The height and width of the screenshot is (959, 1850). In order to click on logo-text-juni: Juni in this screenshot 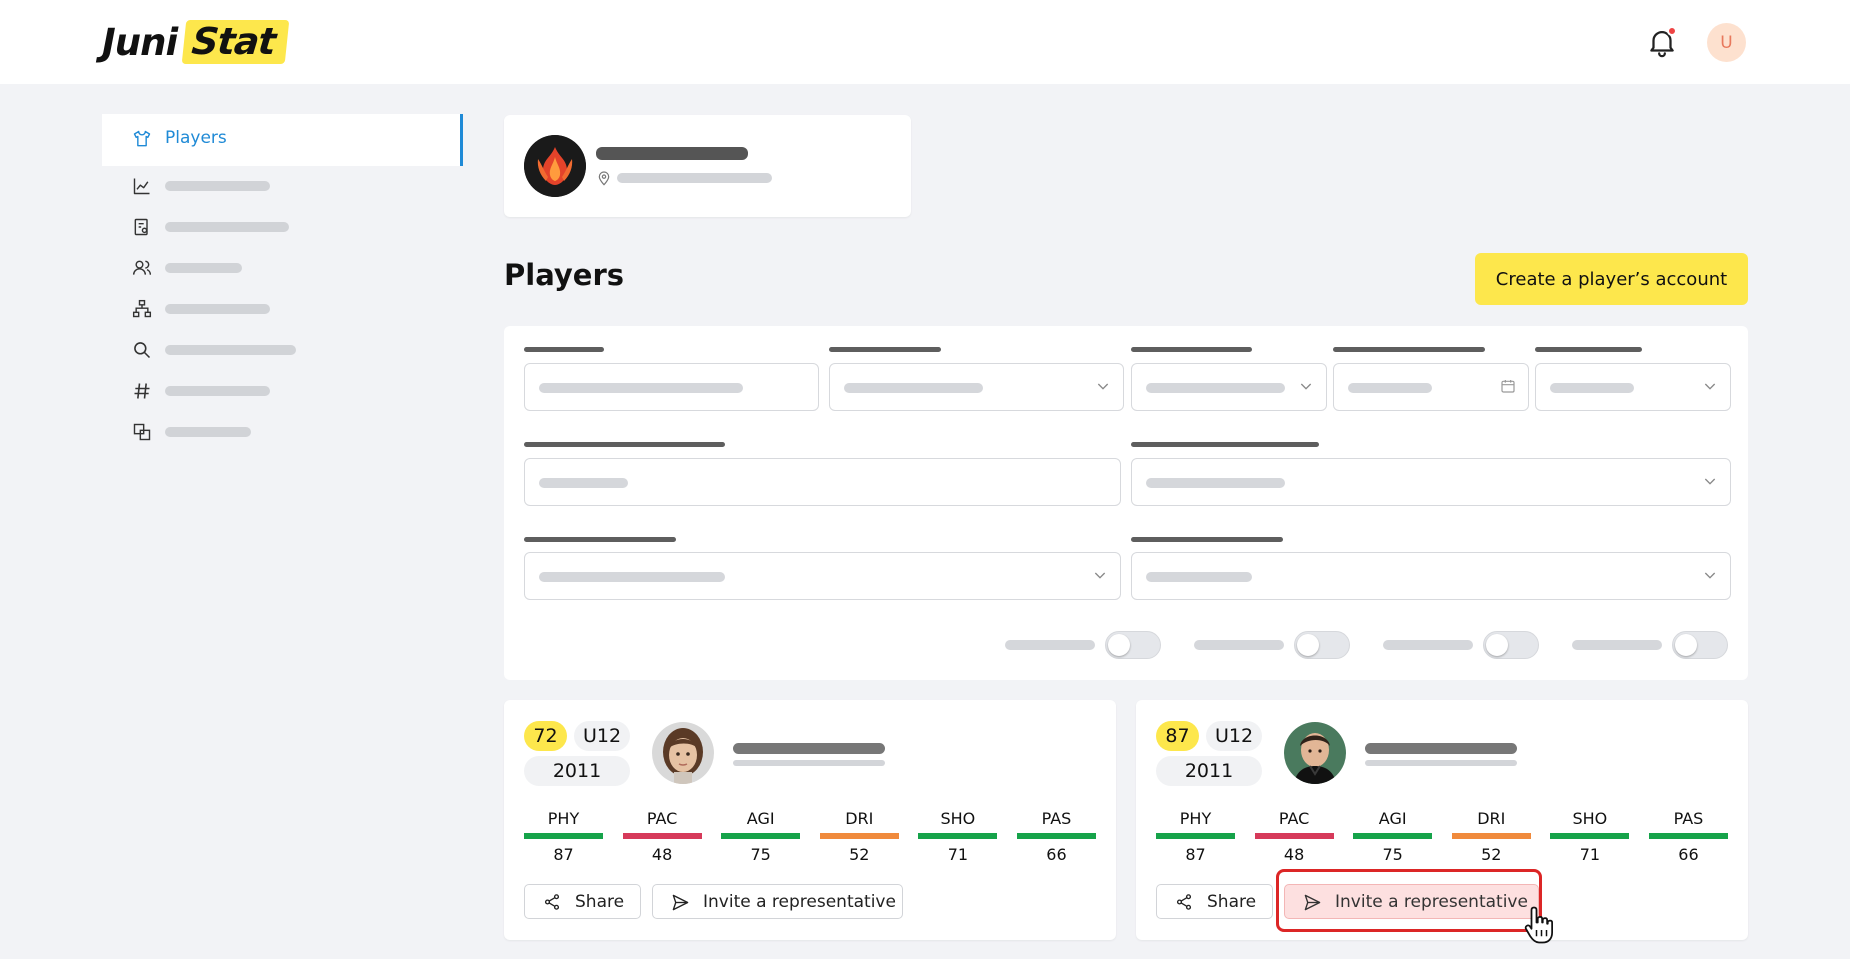, I will do `click(140, 42)`.